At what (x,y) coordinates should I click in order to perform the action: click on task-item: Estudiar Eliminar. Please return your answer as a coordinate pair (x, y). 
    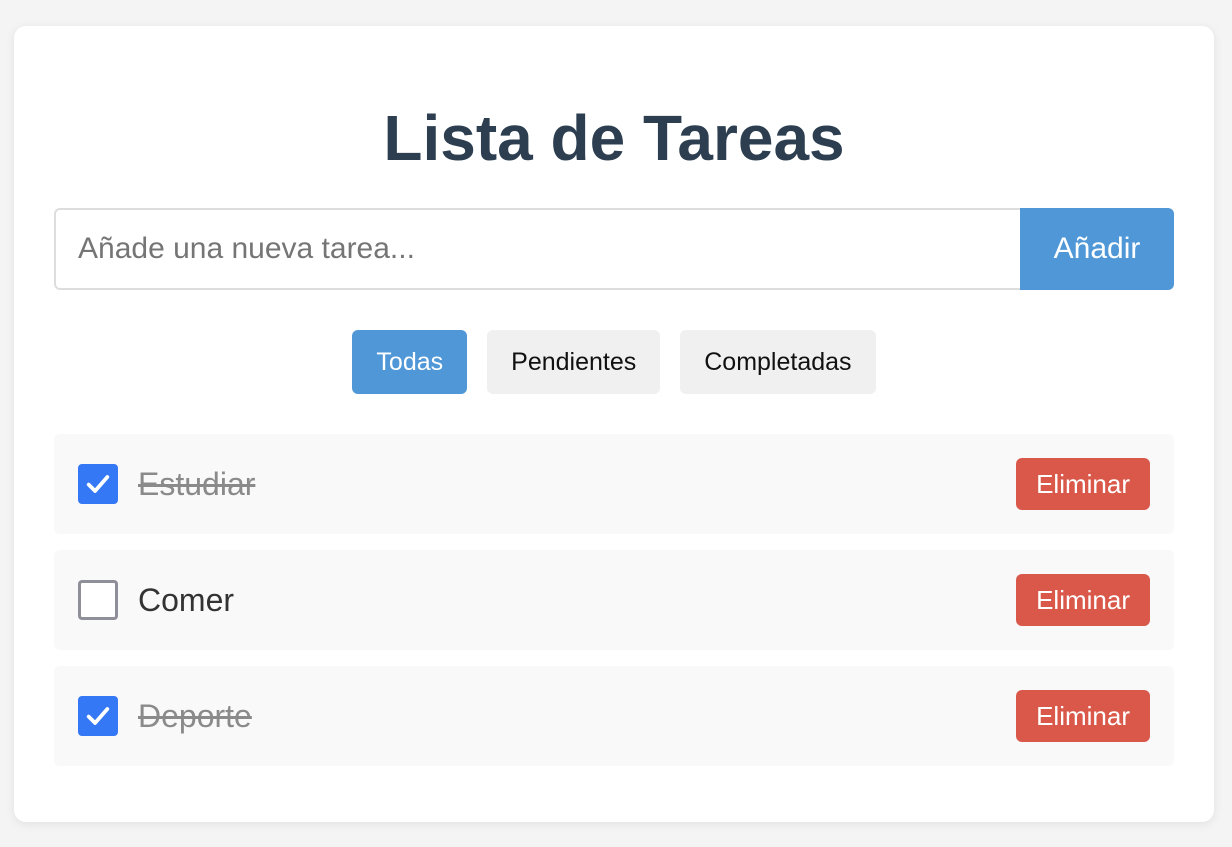
    Looking at the image, I should click on (614, 484).